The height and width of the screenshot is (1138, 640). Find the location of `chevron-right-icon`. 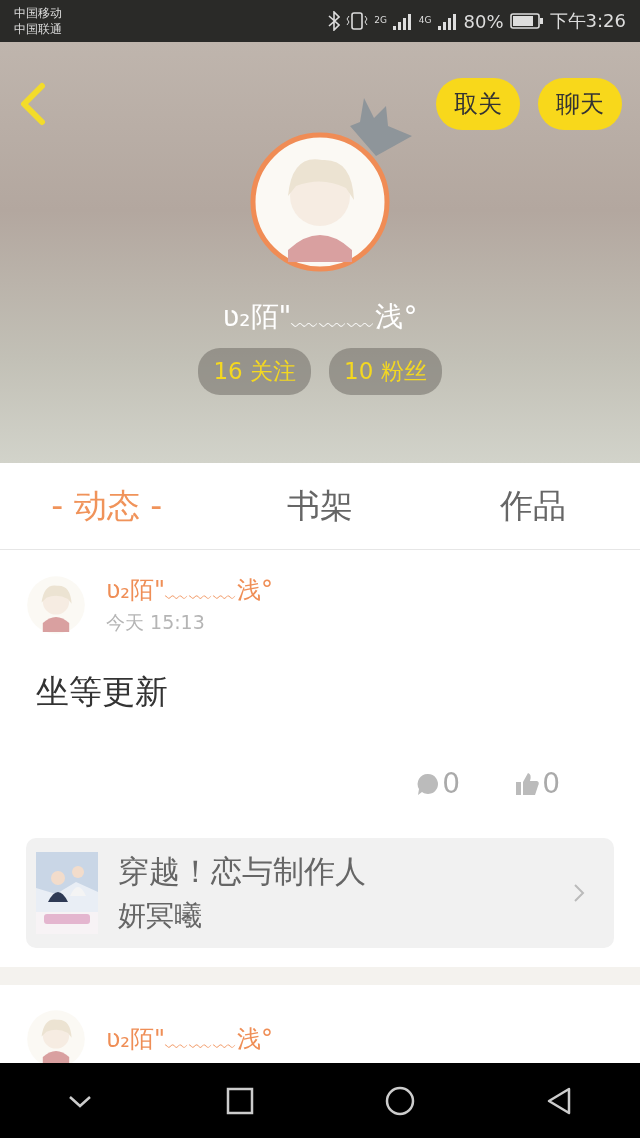

chevron-right-icon is located at coordinates (579, 893).